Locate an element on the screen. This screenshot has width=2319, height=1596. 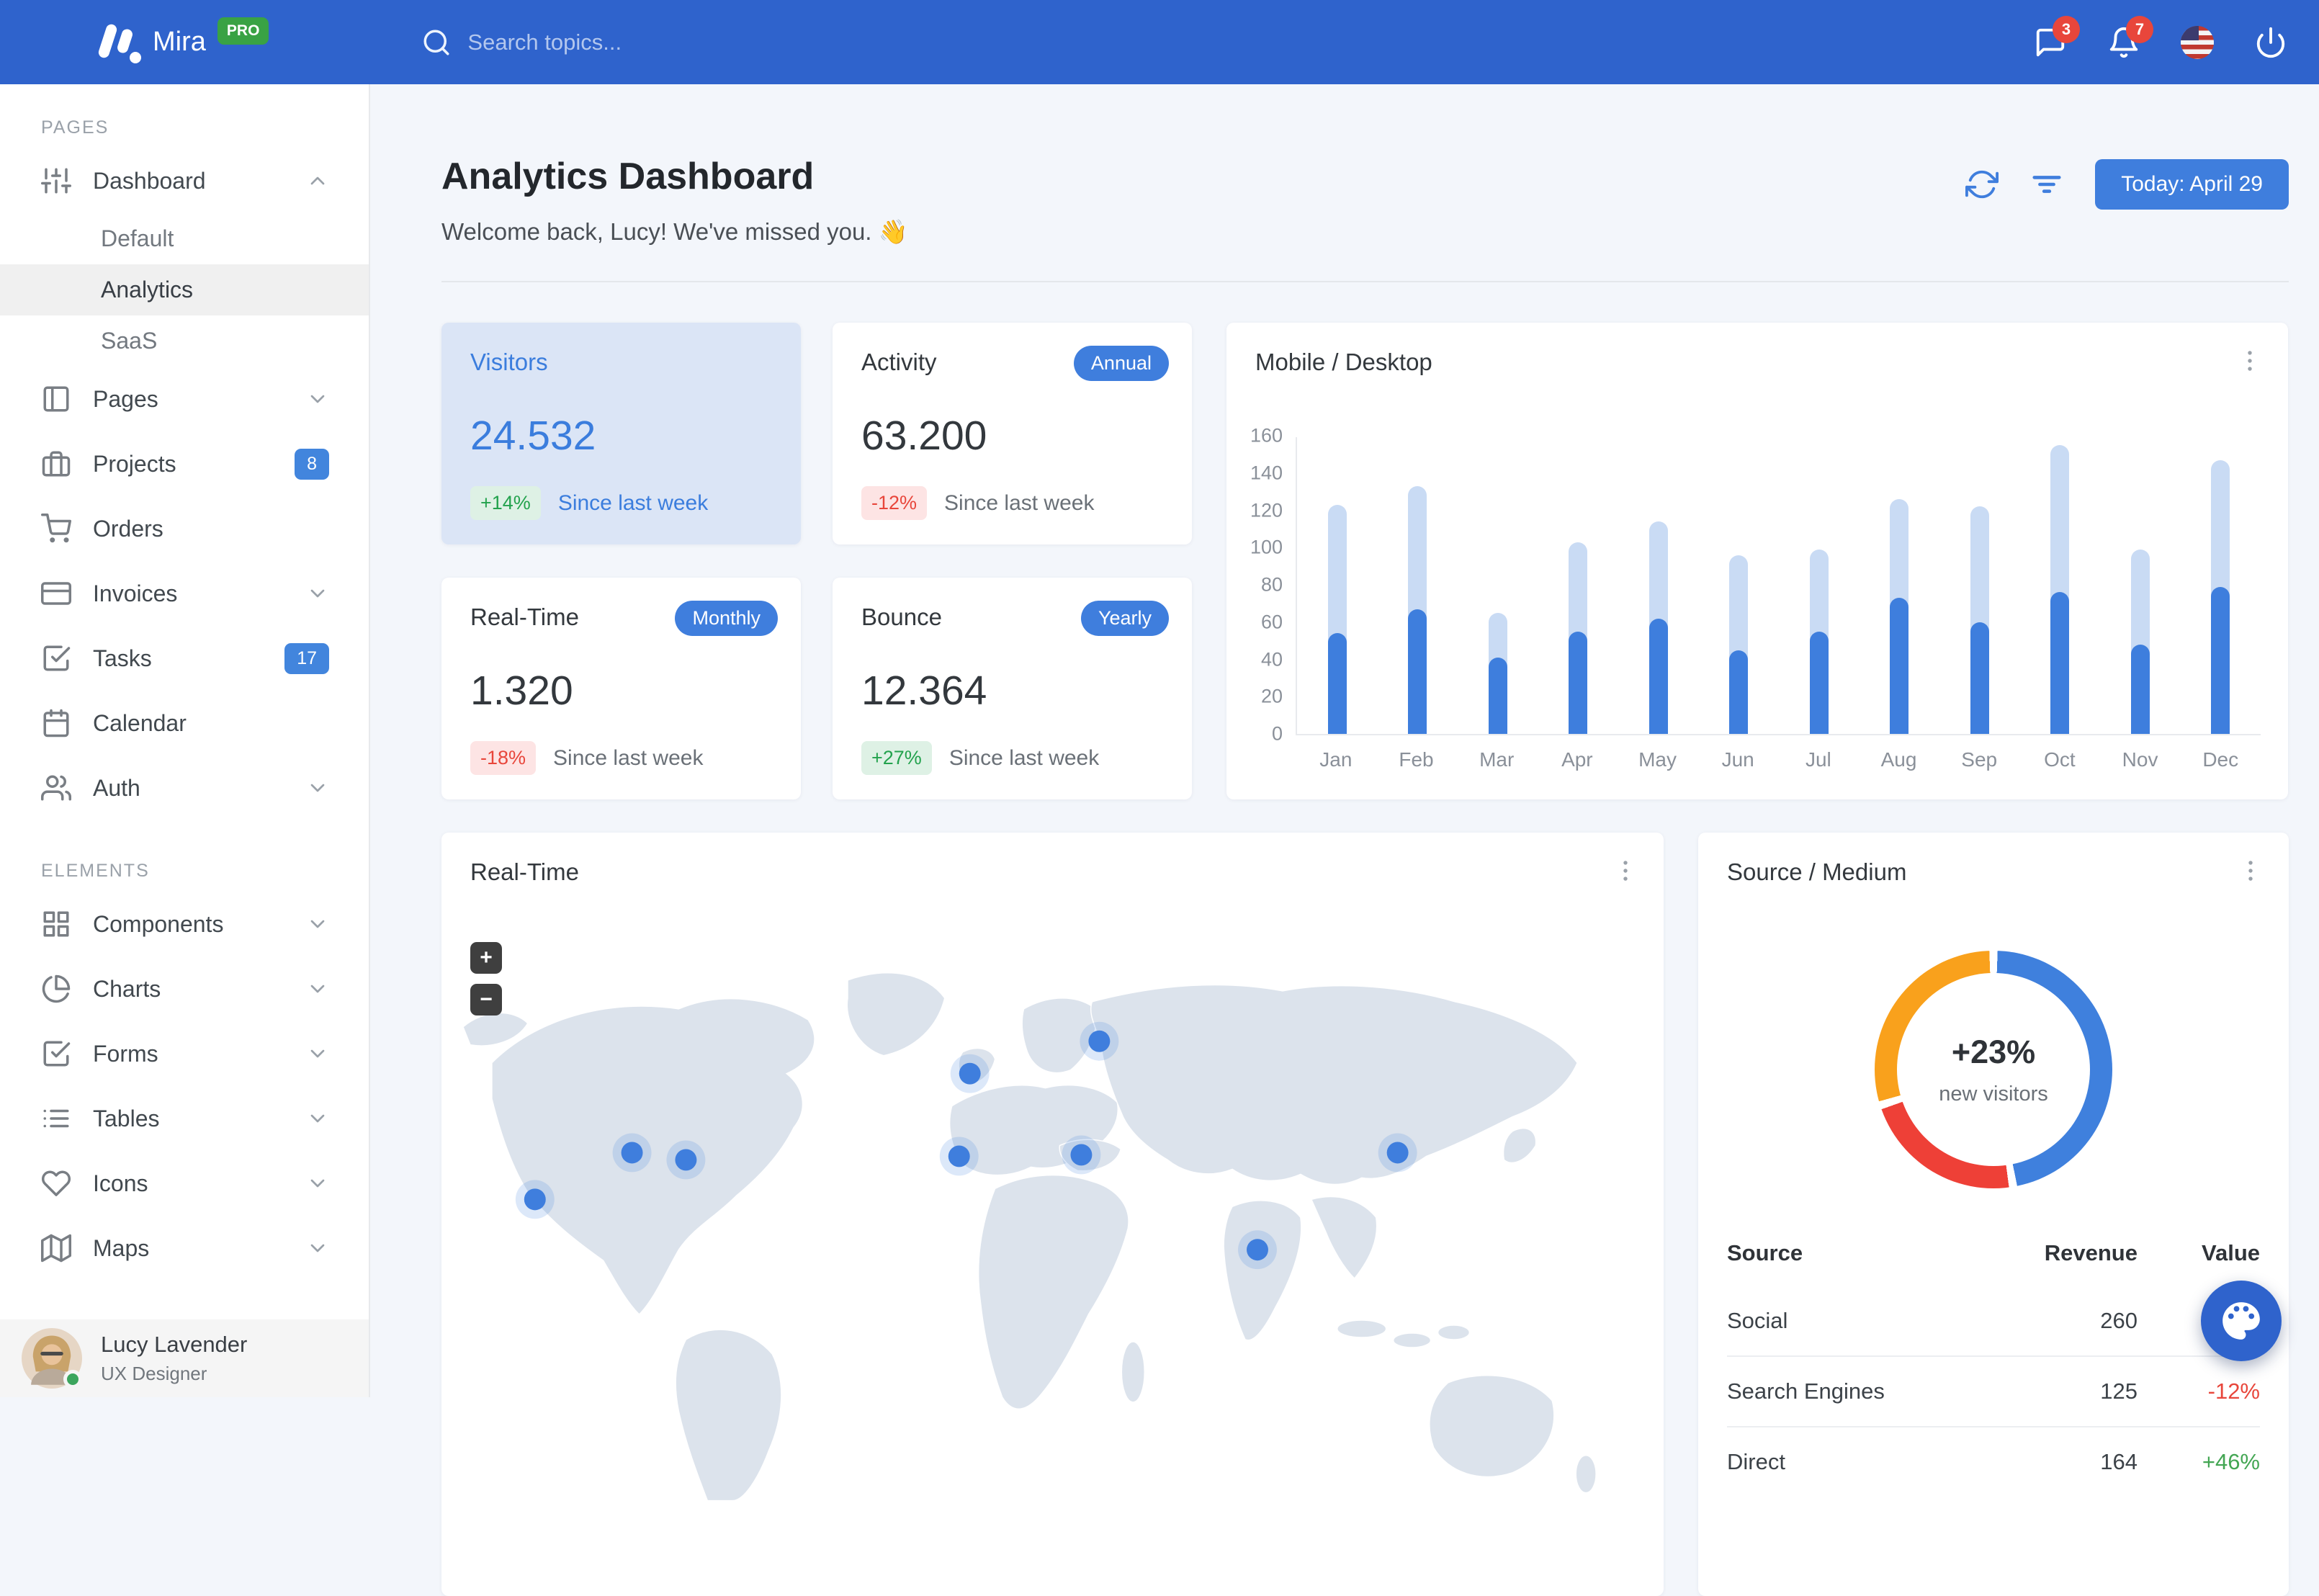
sidebar-item-calendar: Calendar is located at coordinates (184, 724).